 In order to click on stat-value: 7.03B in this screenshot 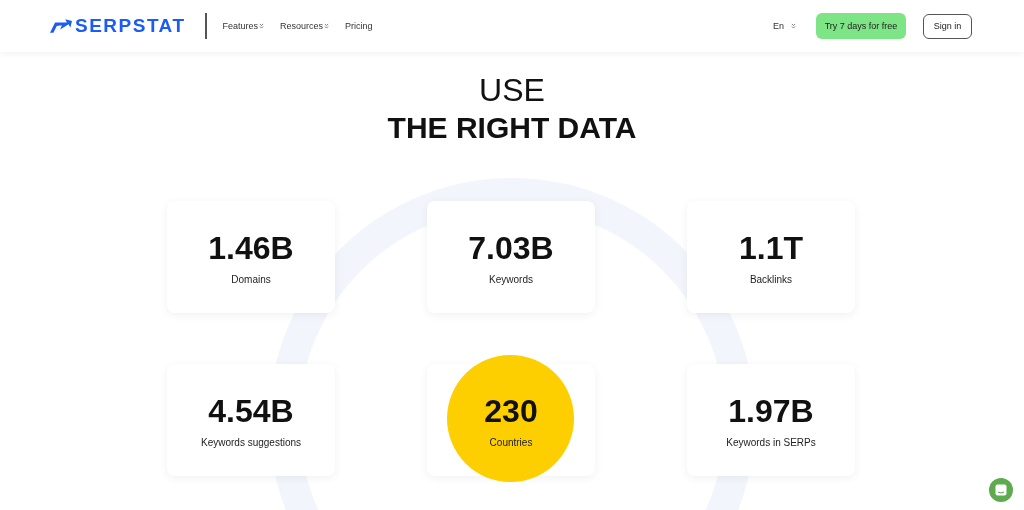, I will do `click(511, 247)`.